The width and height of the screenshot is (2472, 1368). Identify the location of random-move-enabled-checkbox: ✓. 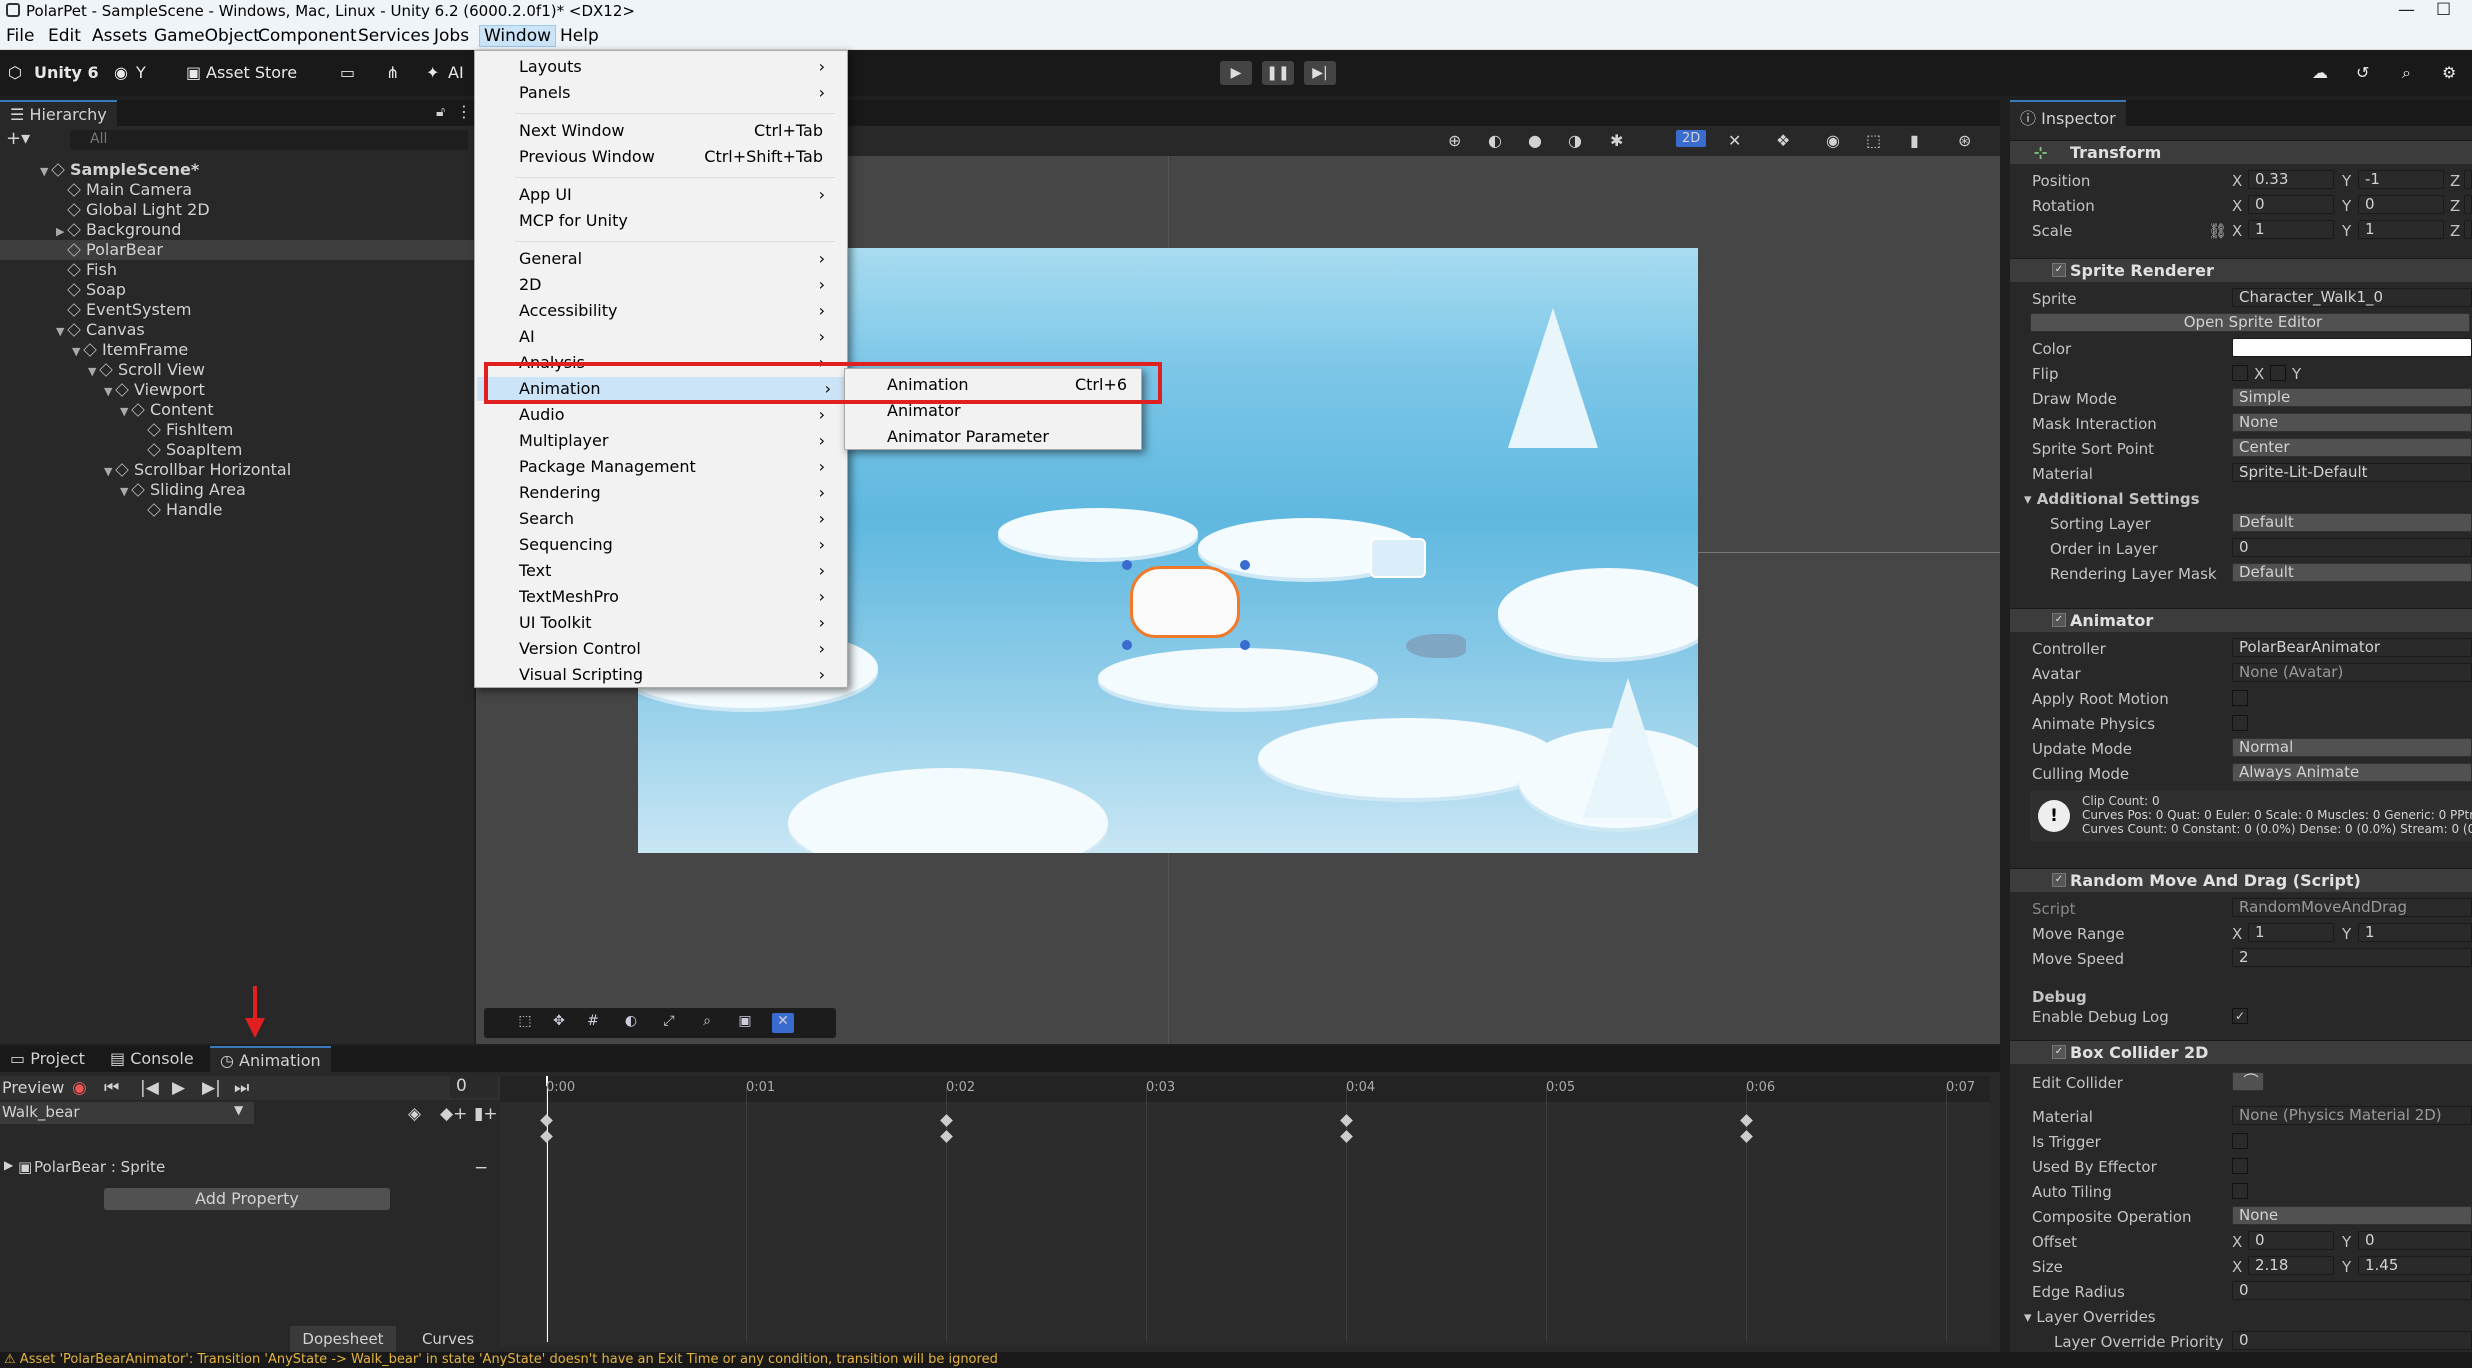
(2059, 880).